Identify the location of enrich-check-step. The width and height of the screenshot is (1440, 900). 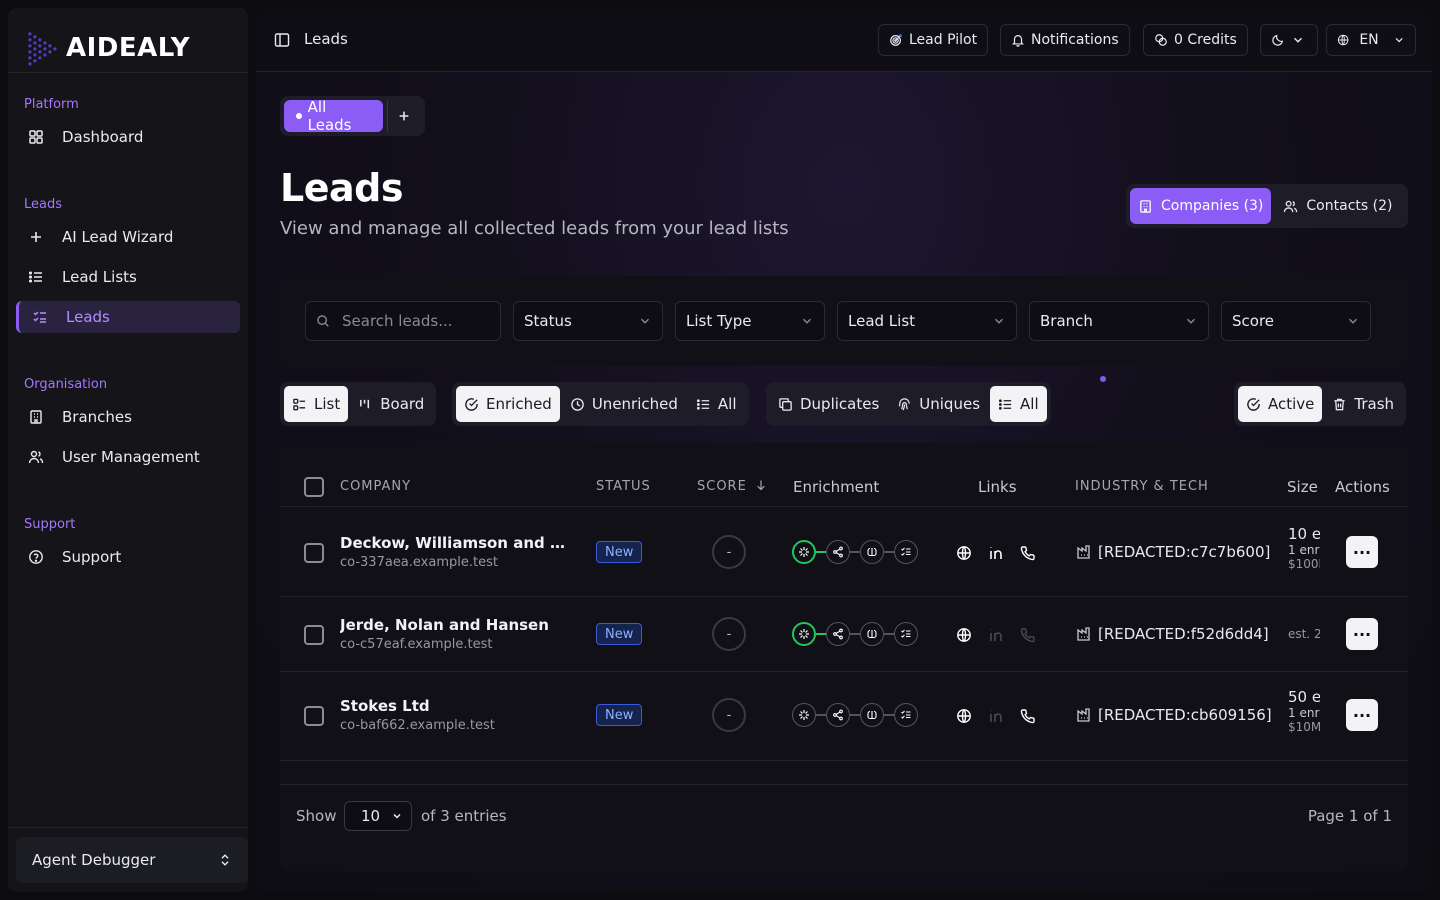
(906, 715).